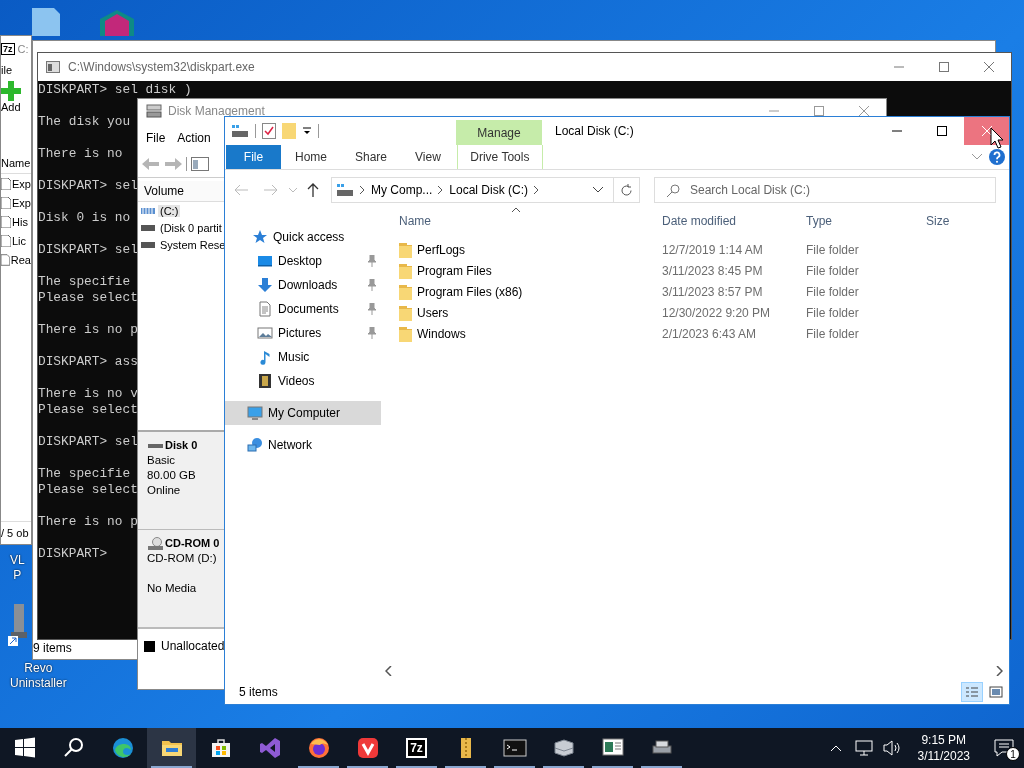 The height and width of the screenshot is (768, 1024). I want to click on nav-item: Quick access, so click(303, 237).